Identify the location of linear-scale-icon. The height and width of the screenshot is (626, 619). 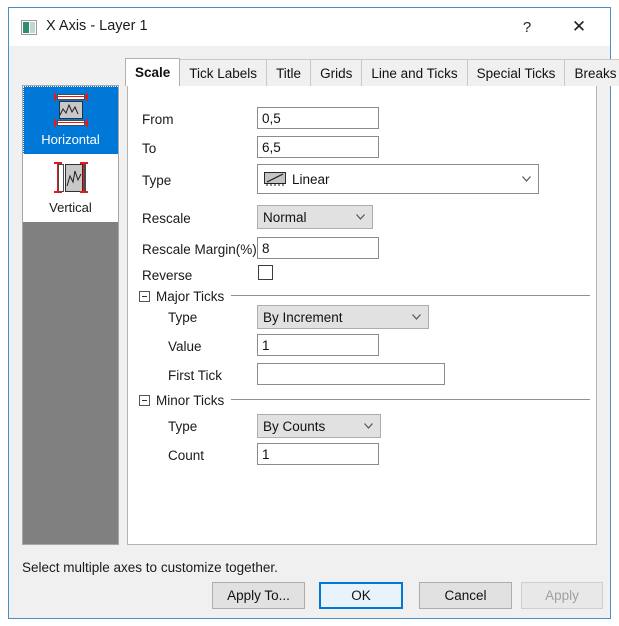
(275, 179).